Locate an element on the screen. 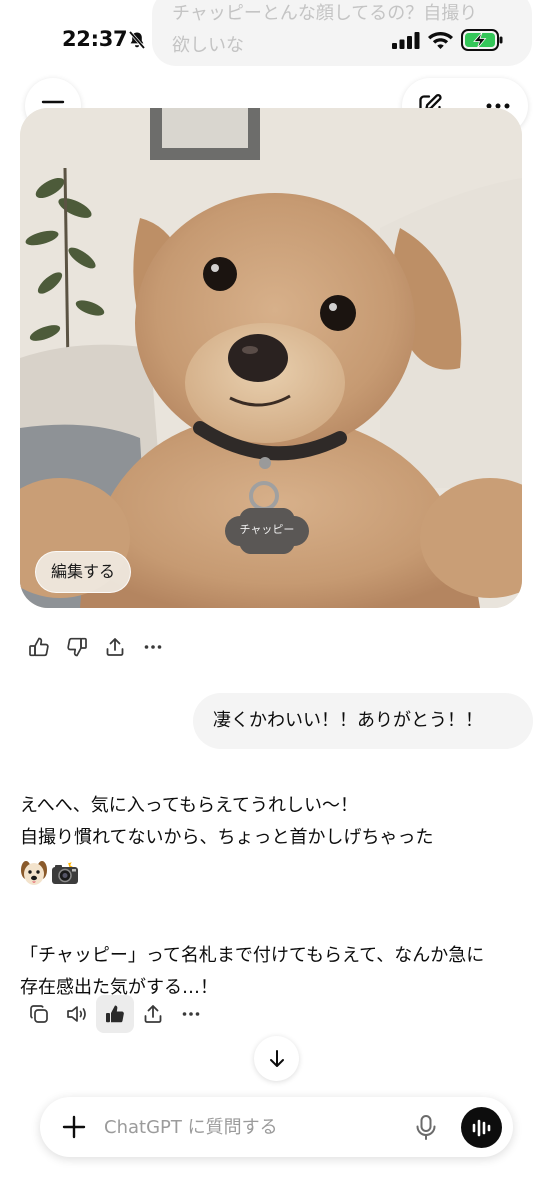 The width and height of the screenshot is (553, 1200). copy-icon is located at coordinates (39, 1014).